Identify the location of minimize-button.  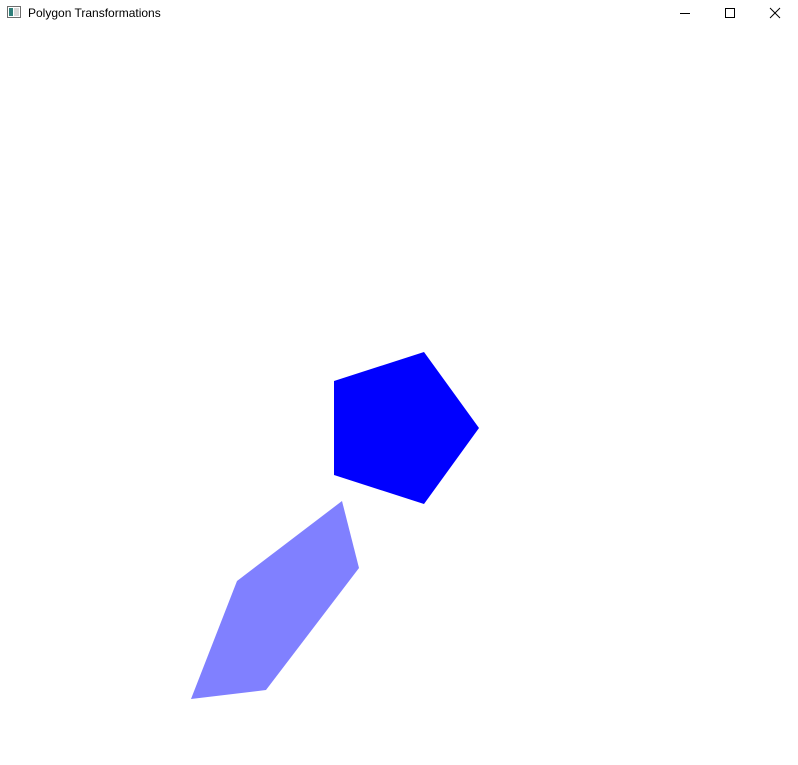
(685, 13).